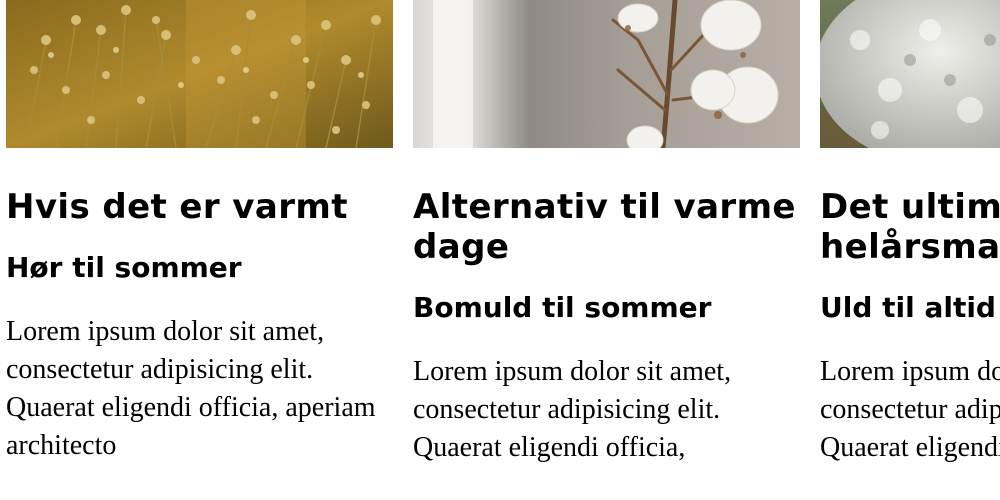  I want to click on card-title: Hvis det er varmt, so click(177, 207).